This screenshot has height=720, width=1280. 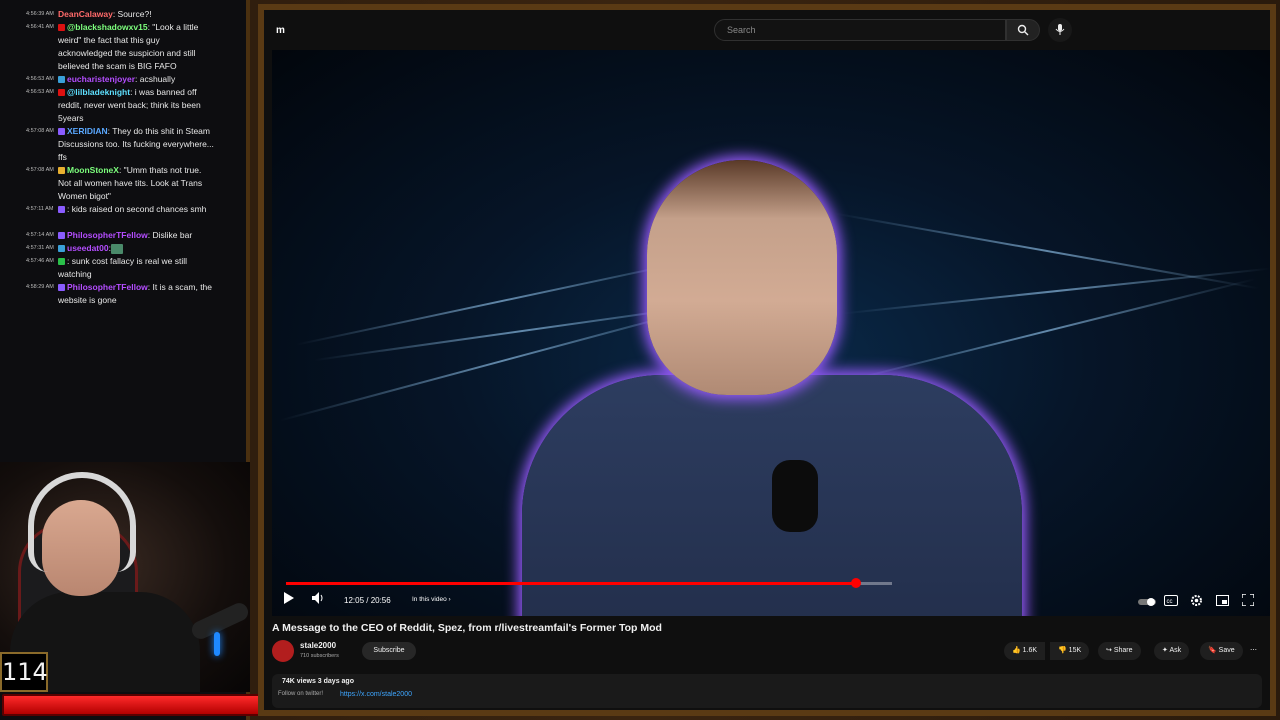 I want to click on share-icon: ↪, so click(x=1110, y=650).